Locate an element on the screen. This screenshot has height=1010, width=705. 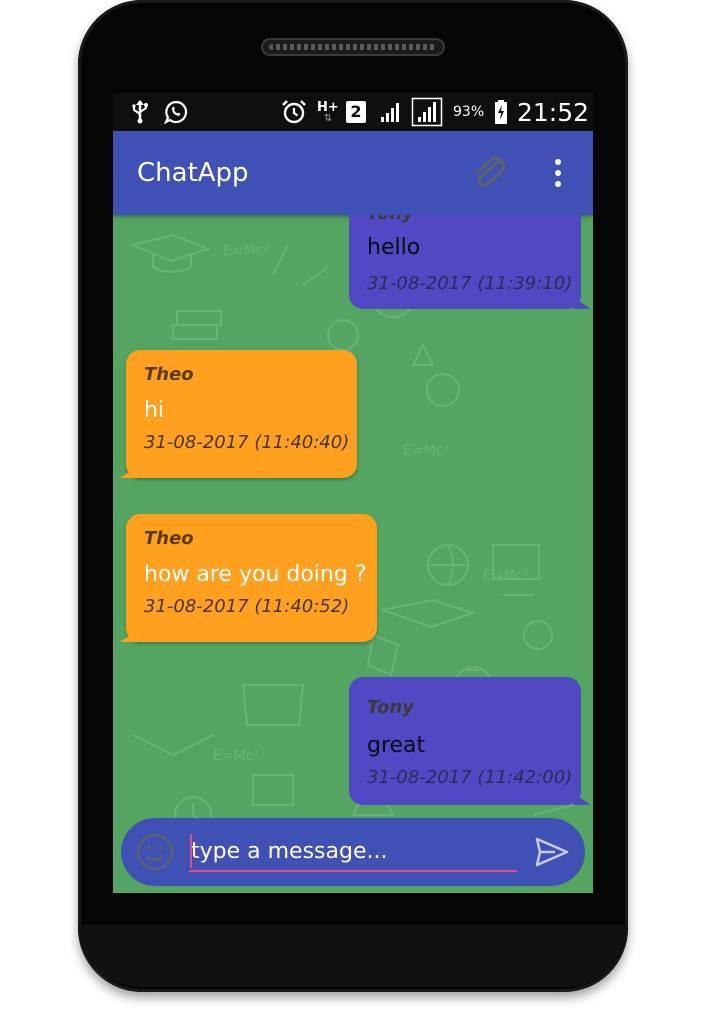
app-bar: ChatApp is located at coordinates (353, 173).